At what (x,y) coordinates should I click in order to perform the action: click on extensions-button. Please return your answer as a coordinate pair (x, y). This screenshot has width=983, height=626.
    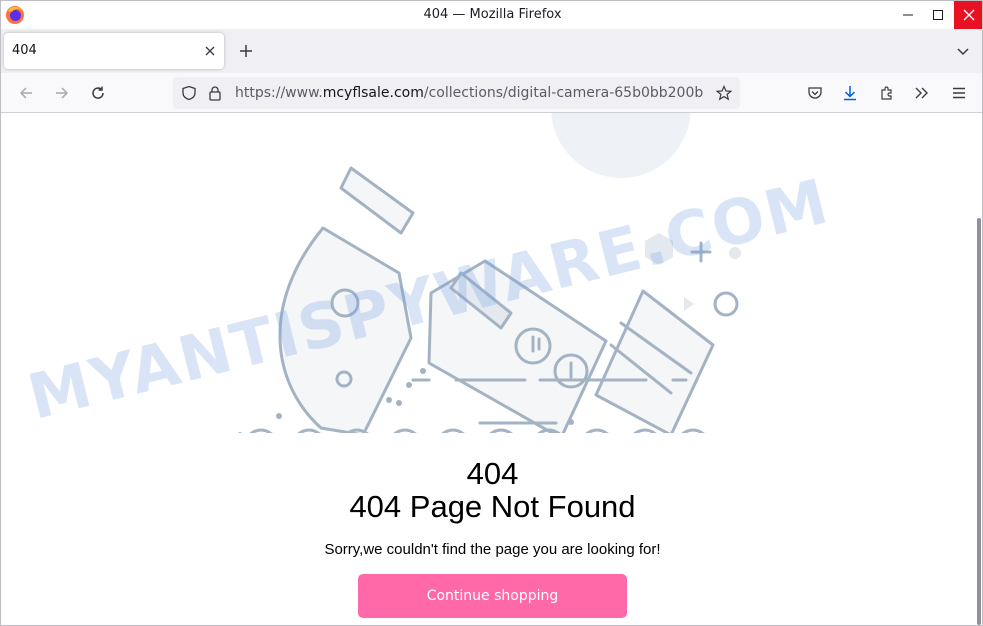
    Looking at the image, I should click on (887, 93).